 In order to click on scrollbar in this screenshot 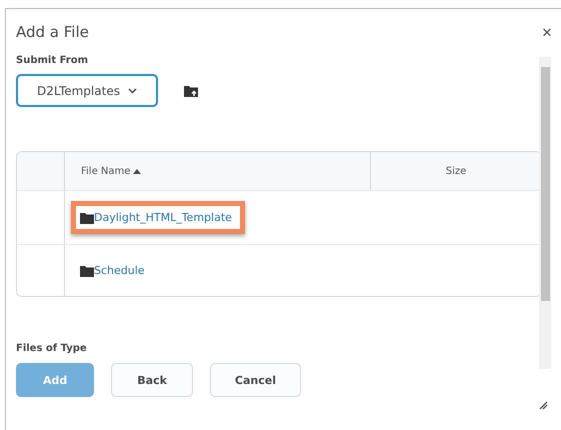, I will do `click(545, 213)`.